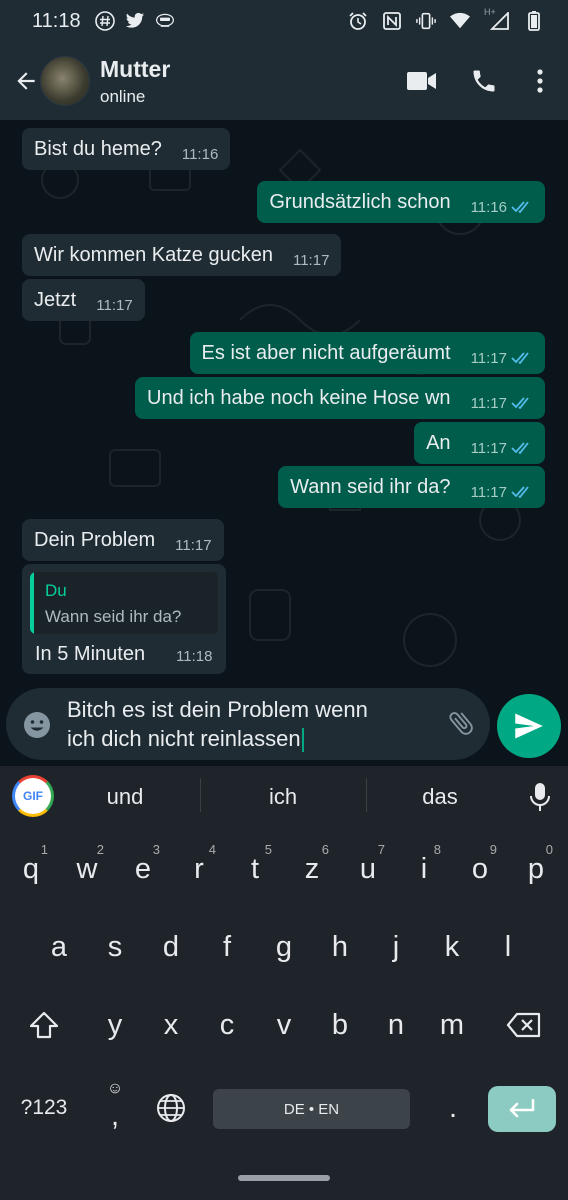 The image size is (568, 1200). Describe the element at coordinates (199, 869) in the screenshot. I see `key-r: r4` at that location.